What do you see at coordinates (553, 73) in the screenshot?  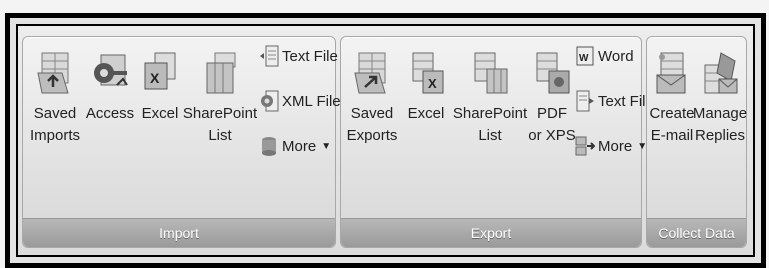 I see `pdf-xps-icon` at bounding box center [553, 73].